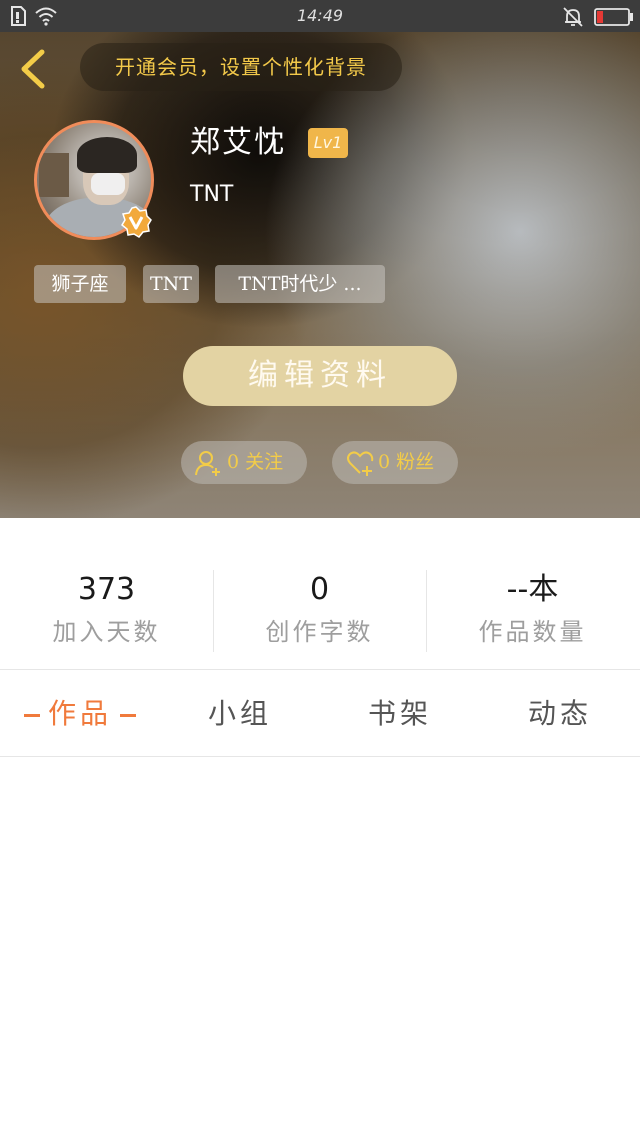  Describe the element at coordinates (406, 462) in the screenshot. I see `followers-count: 0 粉丝` at that location.